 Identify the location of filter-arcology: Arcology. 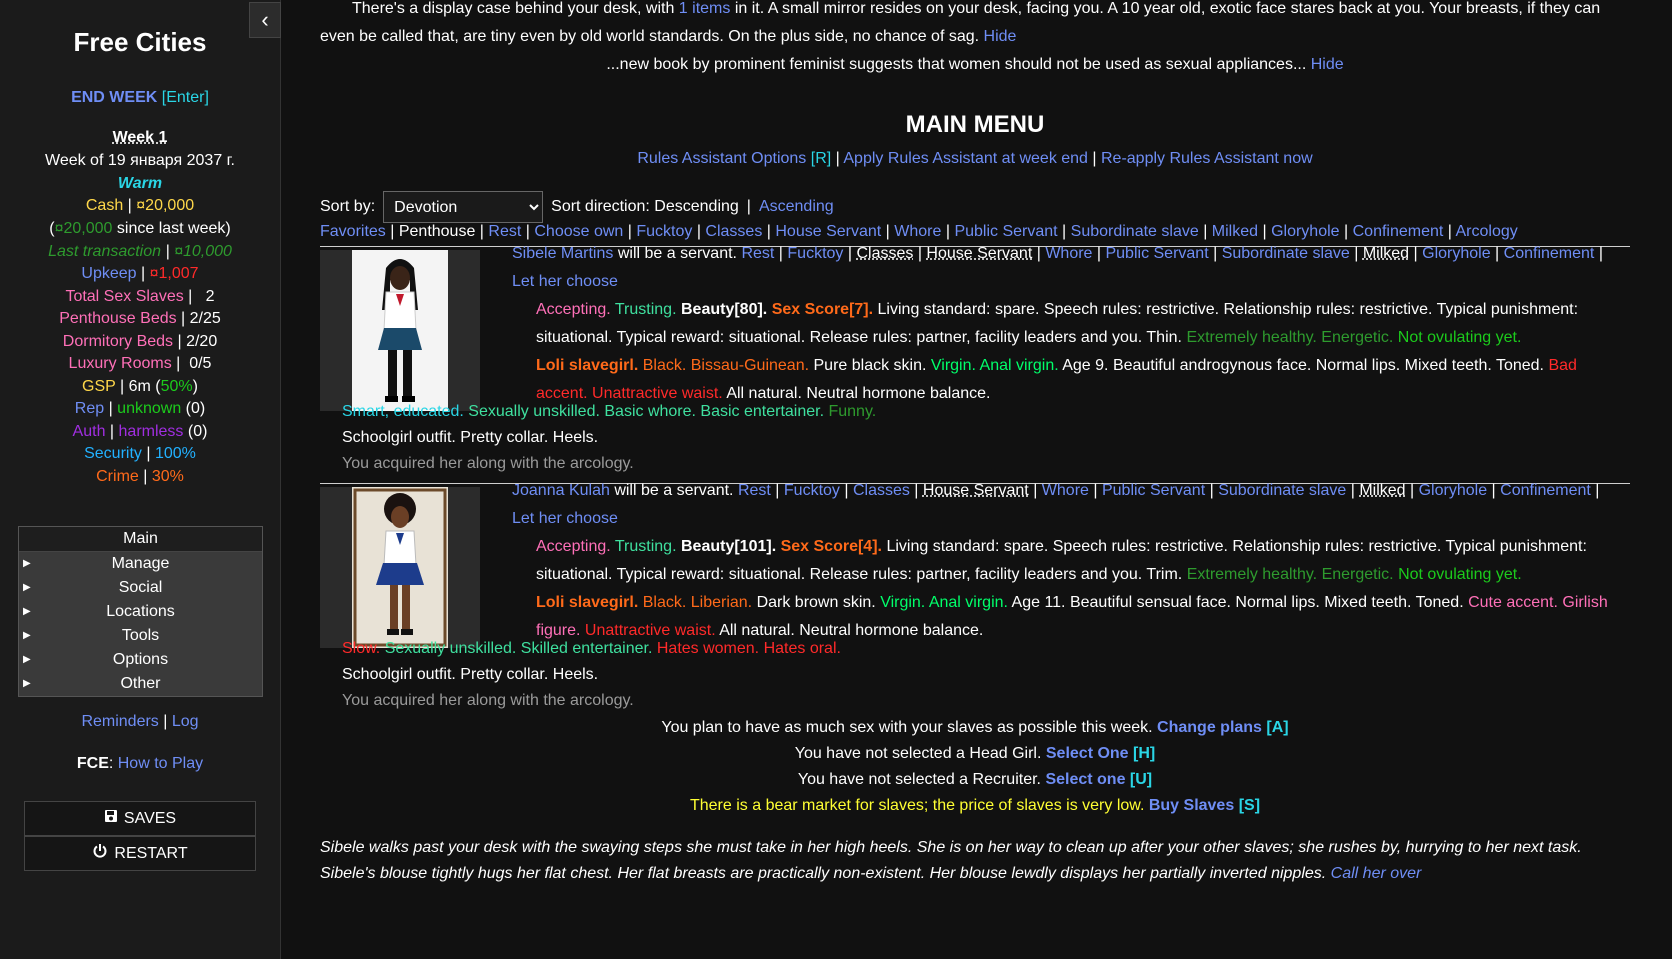
(1487, 231).